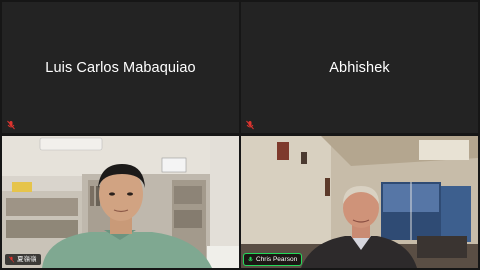  What do you see at coordinates (27, 259) in the screenshot?
I see `participant-name: 夏嶺嶺` at bounding box center [27, 259].